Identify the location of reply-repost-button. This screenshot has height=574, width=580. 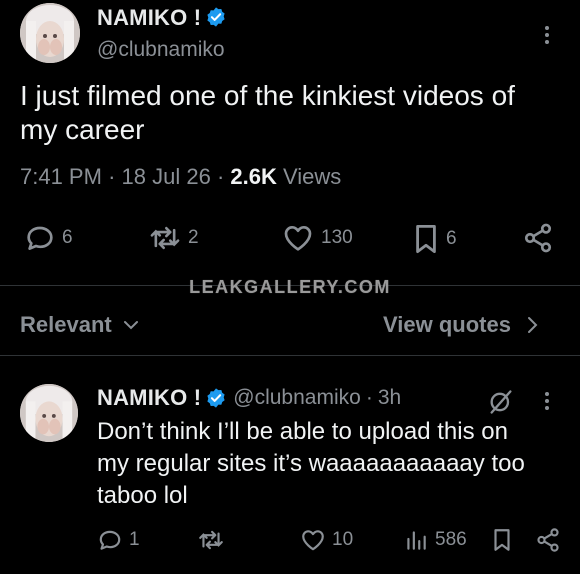
(211, 540).